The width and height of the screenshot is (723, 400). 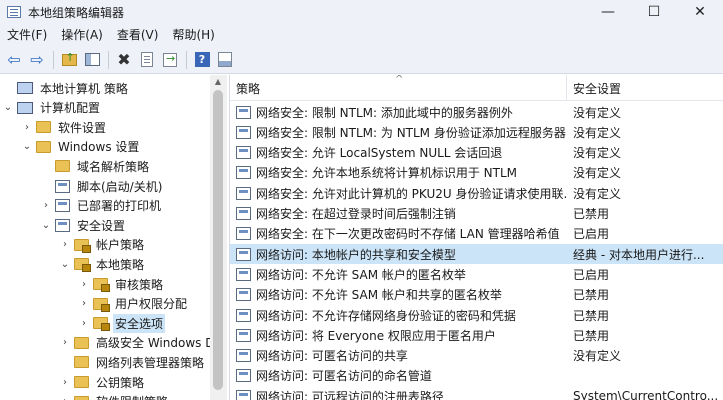 I want to click on tree-item: › 用户权限分配, so click(x=133, y=304).